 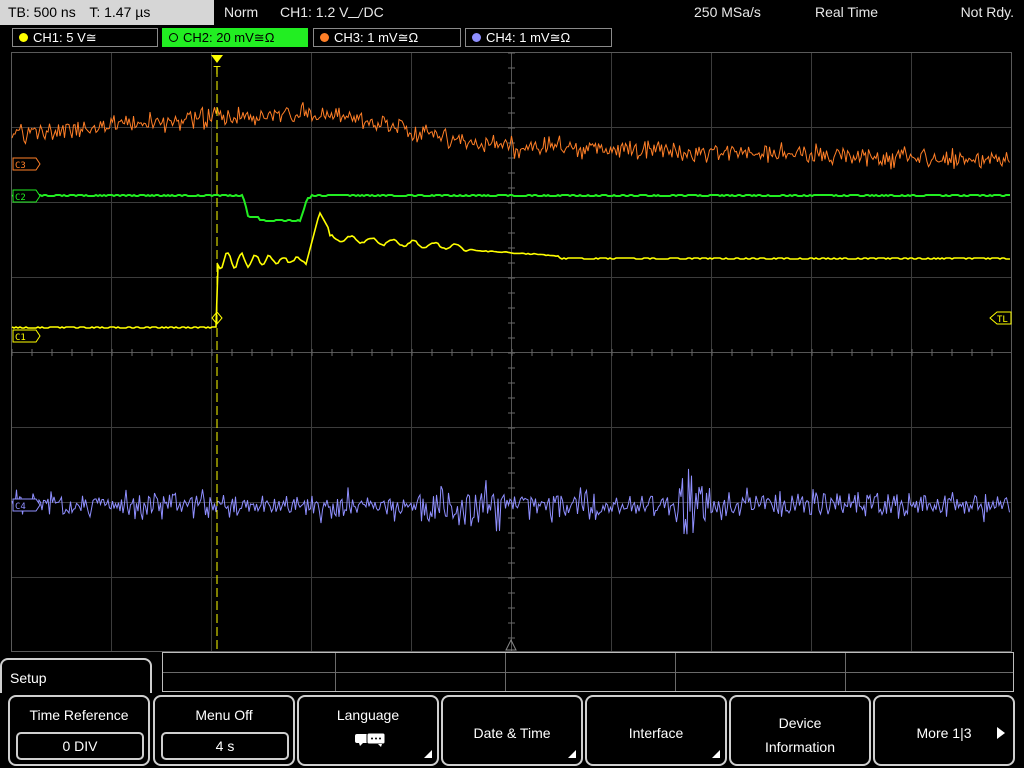 I want to click on ch1-label: CH1: 5 V≅, so click(x=65, y=37).